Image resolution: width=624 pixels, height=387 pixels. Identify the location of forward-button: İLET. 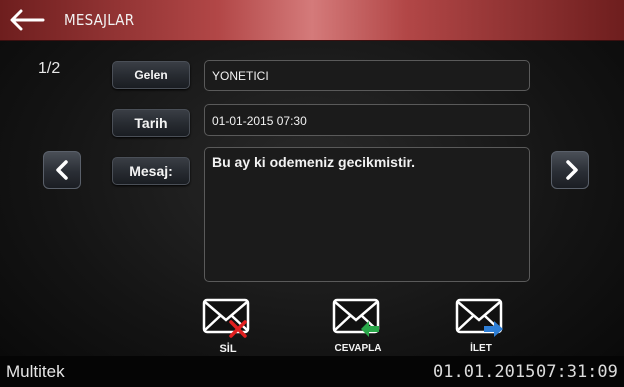
(481, 325).